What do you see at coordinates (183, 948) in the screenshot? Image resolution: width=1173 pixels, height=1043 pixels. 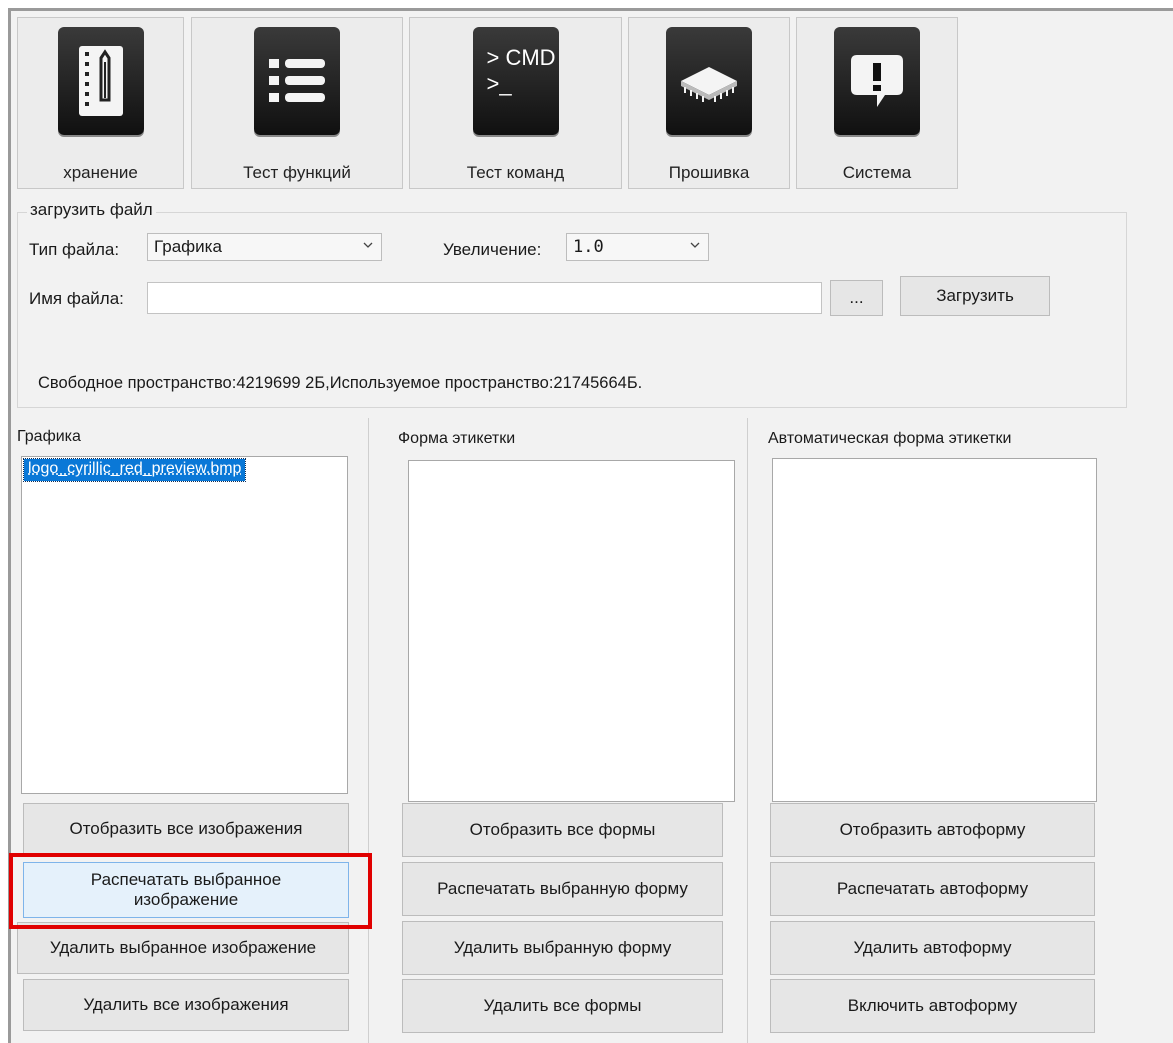 I see `delete-selected-image-button: Удалить выбранное изображение` at bounding box center [183, 948].